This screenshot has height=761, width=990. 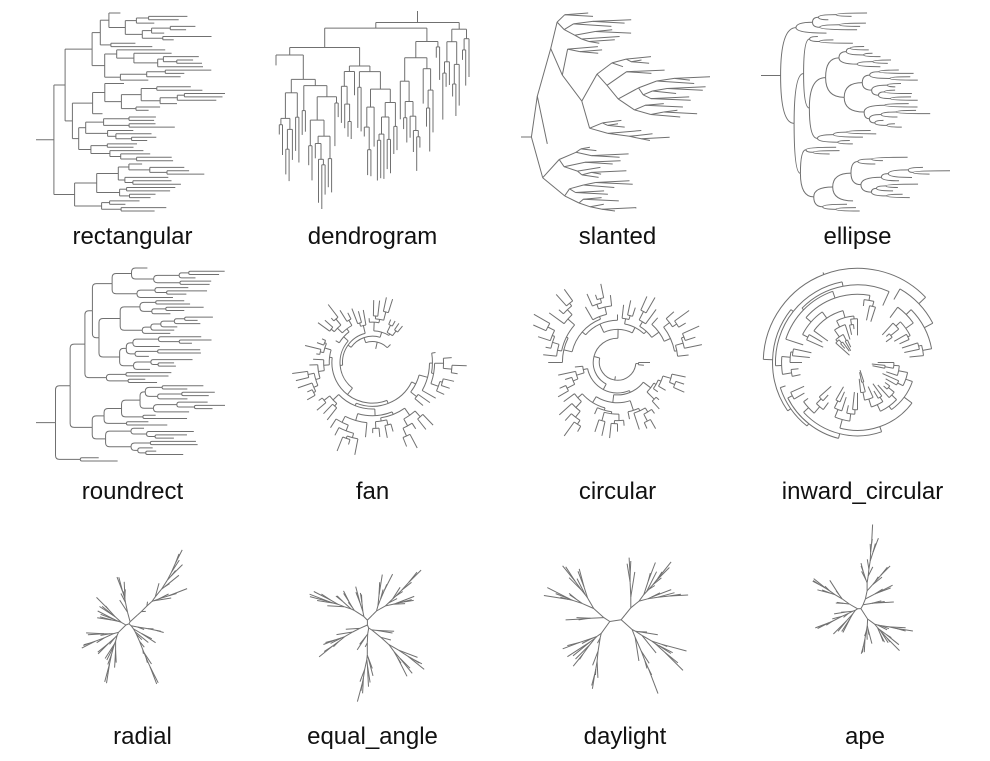 I want to click on layout-label-equal-angle: equal_angle, so click(x=372, y=736).